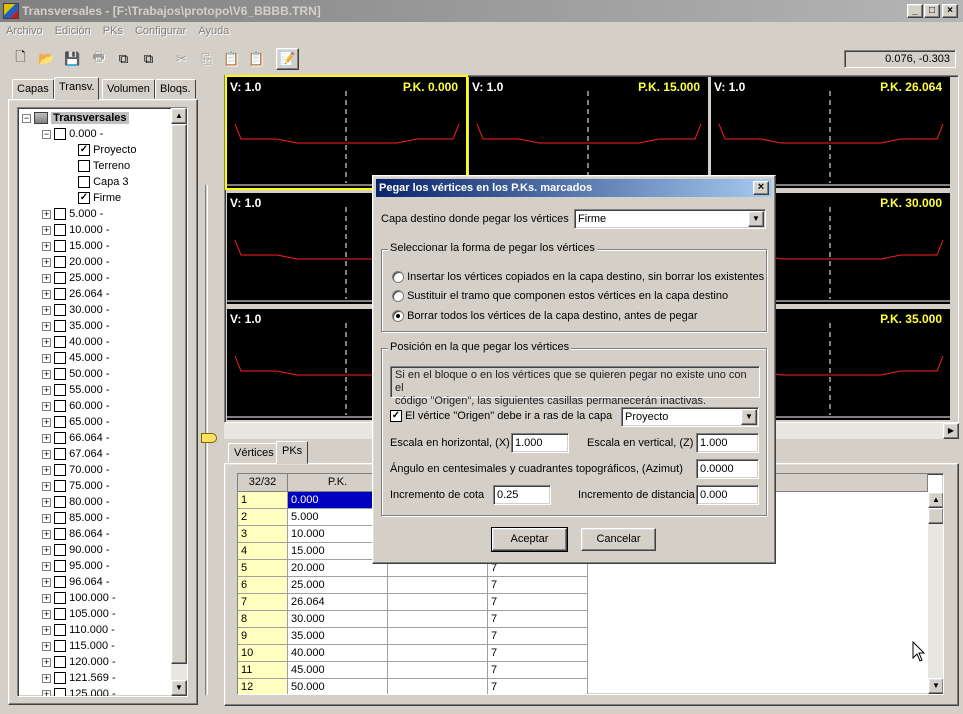 The height and width of the screenshot is (714, 963). I want to click on minimize-button: _, so click(915, 11).